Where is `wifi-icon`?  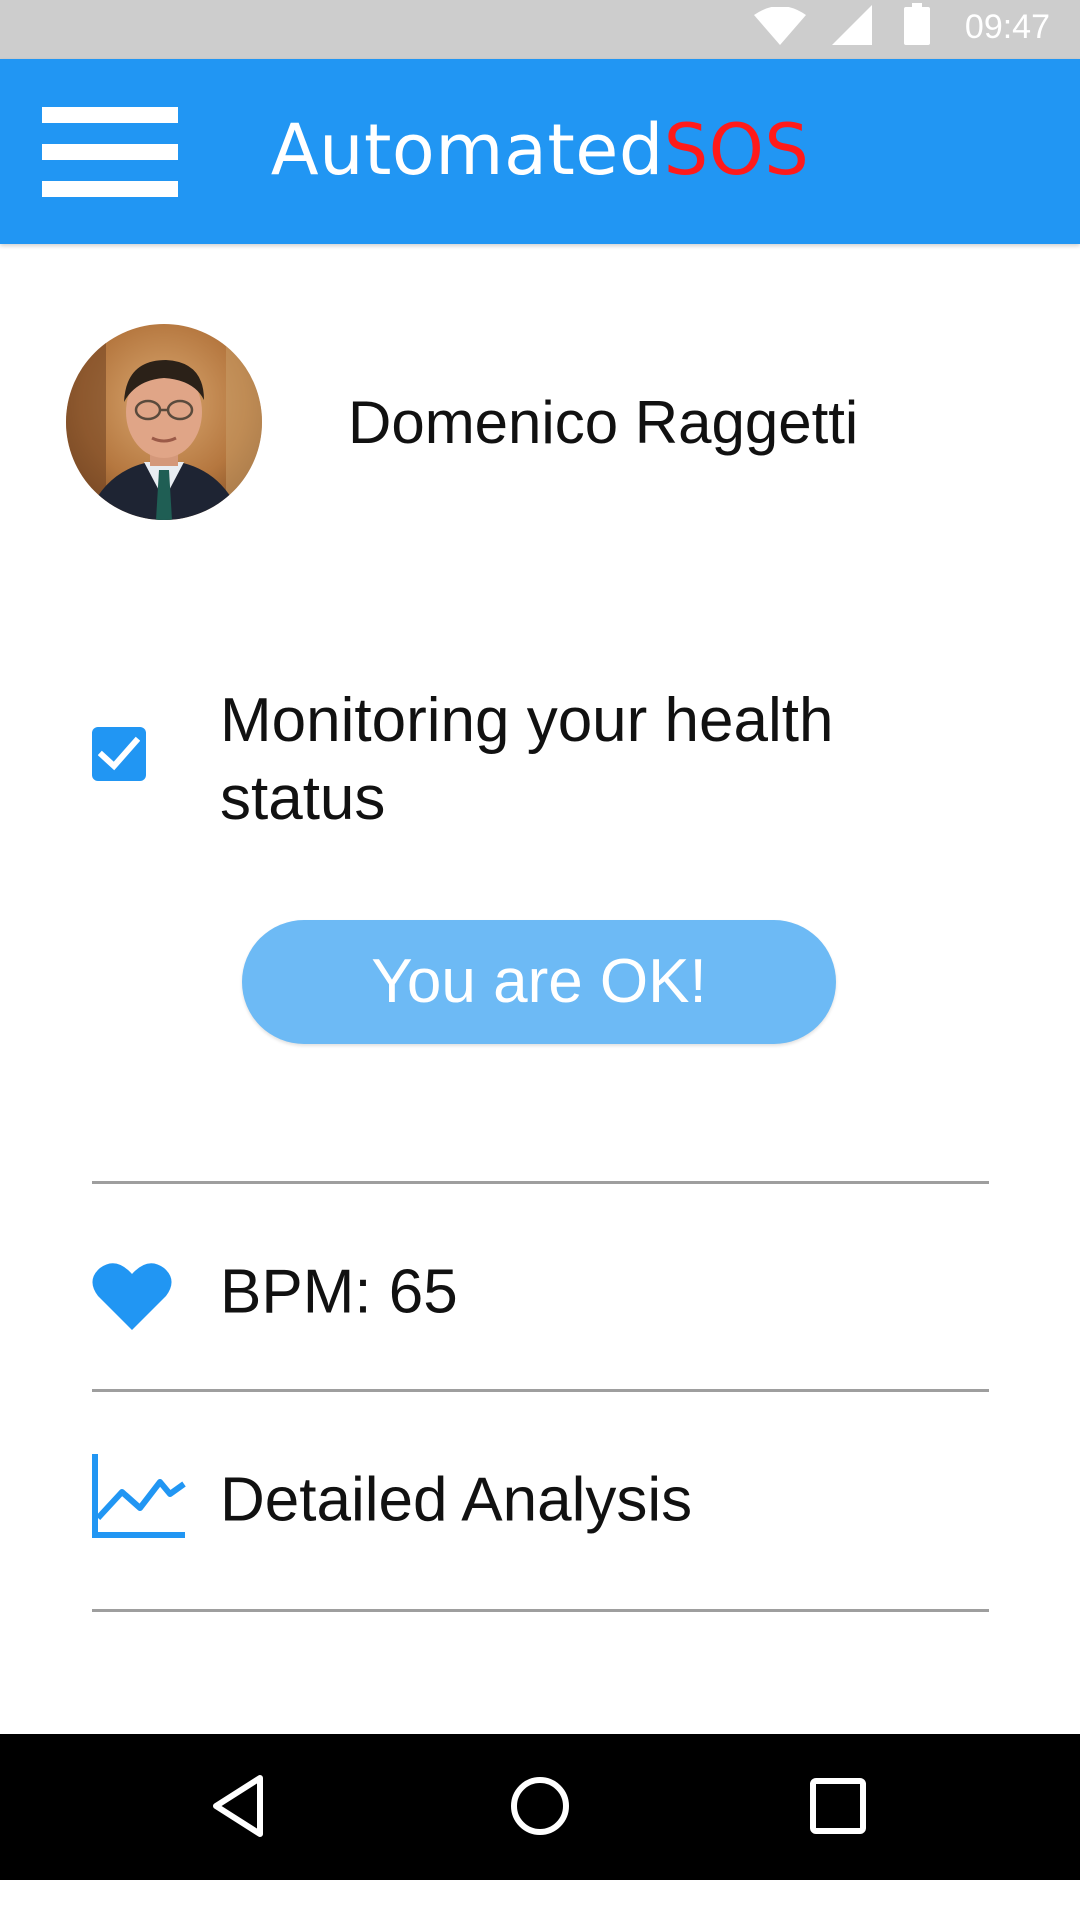 wifi-icon is located at coordinates (780, 26).